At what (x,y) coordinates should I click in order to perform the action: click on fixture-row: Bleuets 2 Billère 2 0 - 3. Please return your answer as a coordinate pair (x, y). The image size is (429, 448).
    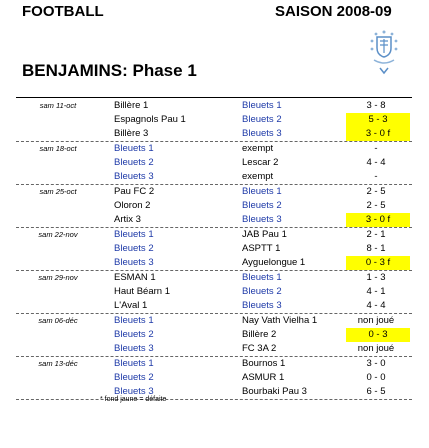
    Looking at the image, I should click on (214, 335).